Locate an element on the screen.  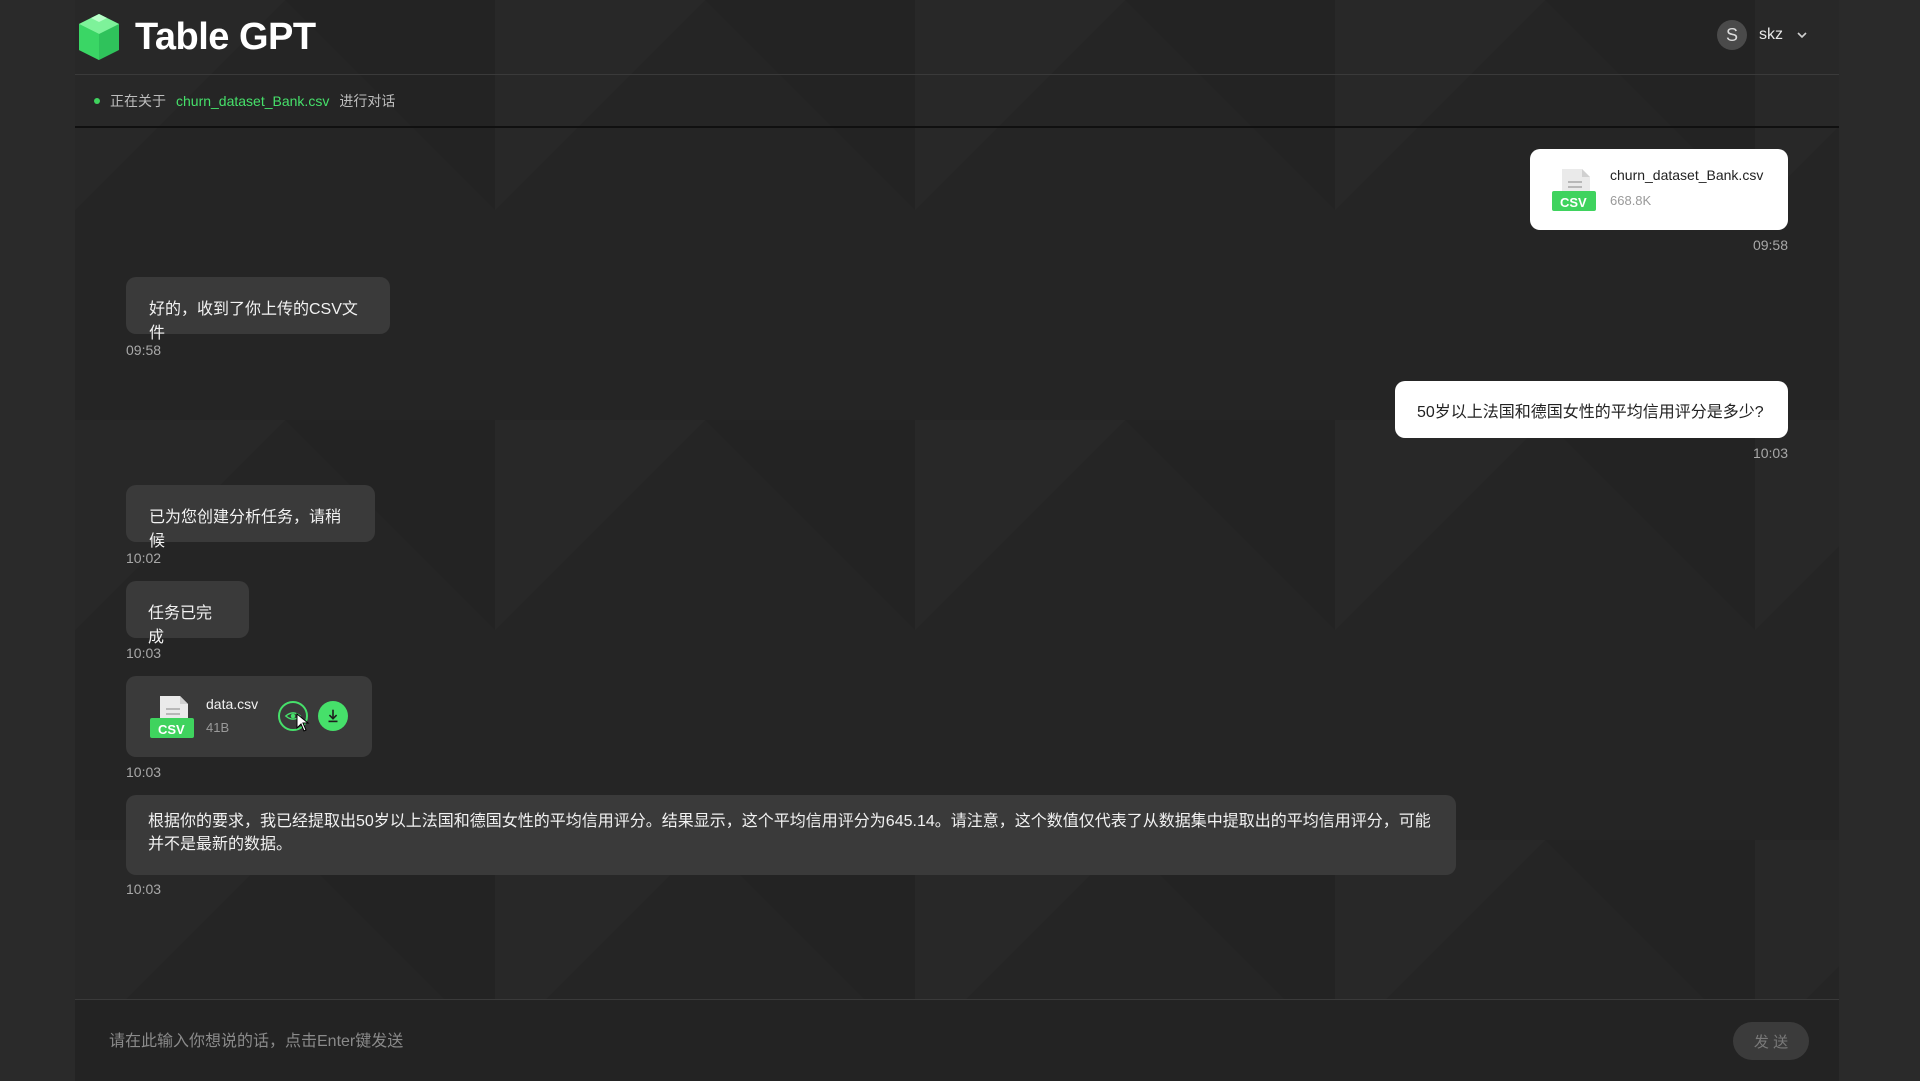
chevron-down-icon is located at coordinates (1802, 35).